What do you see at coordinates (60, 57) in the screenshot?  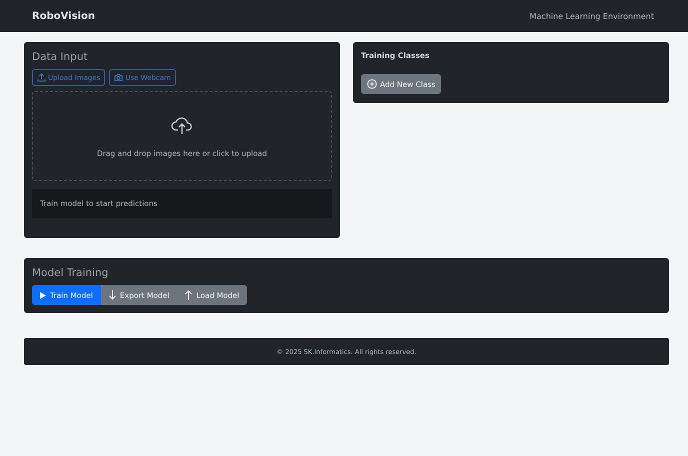 I see `card-title: Data Input` at bounding box center [60, 57].